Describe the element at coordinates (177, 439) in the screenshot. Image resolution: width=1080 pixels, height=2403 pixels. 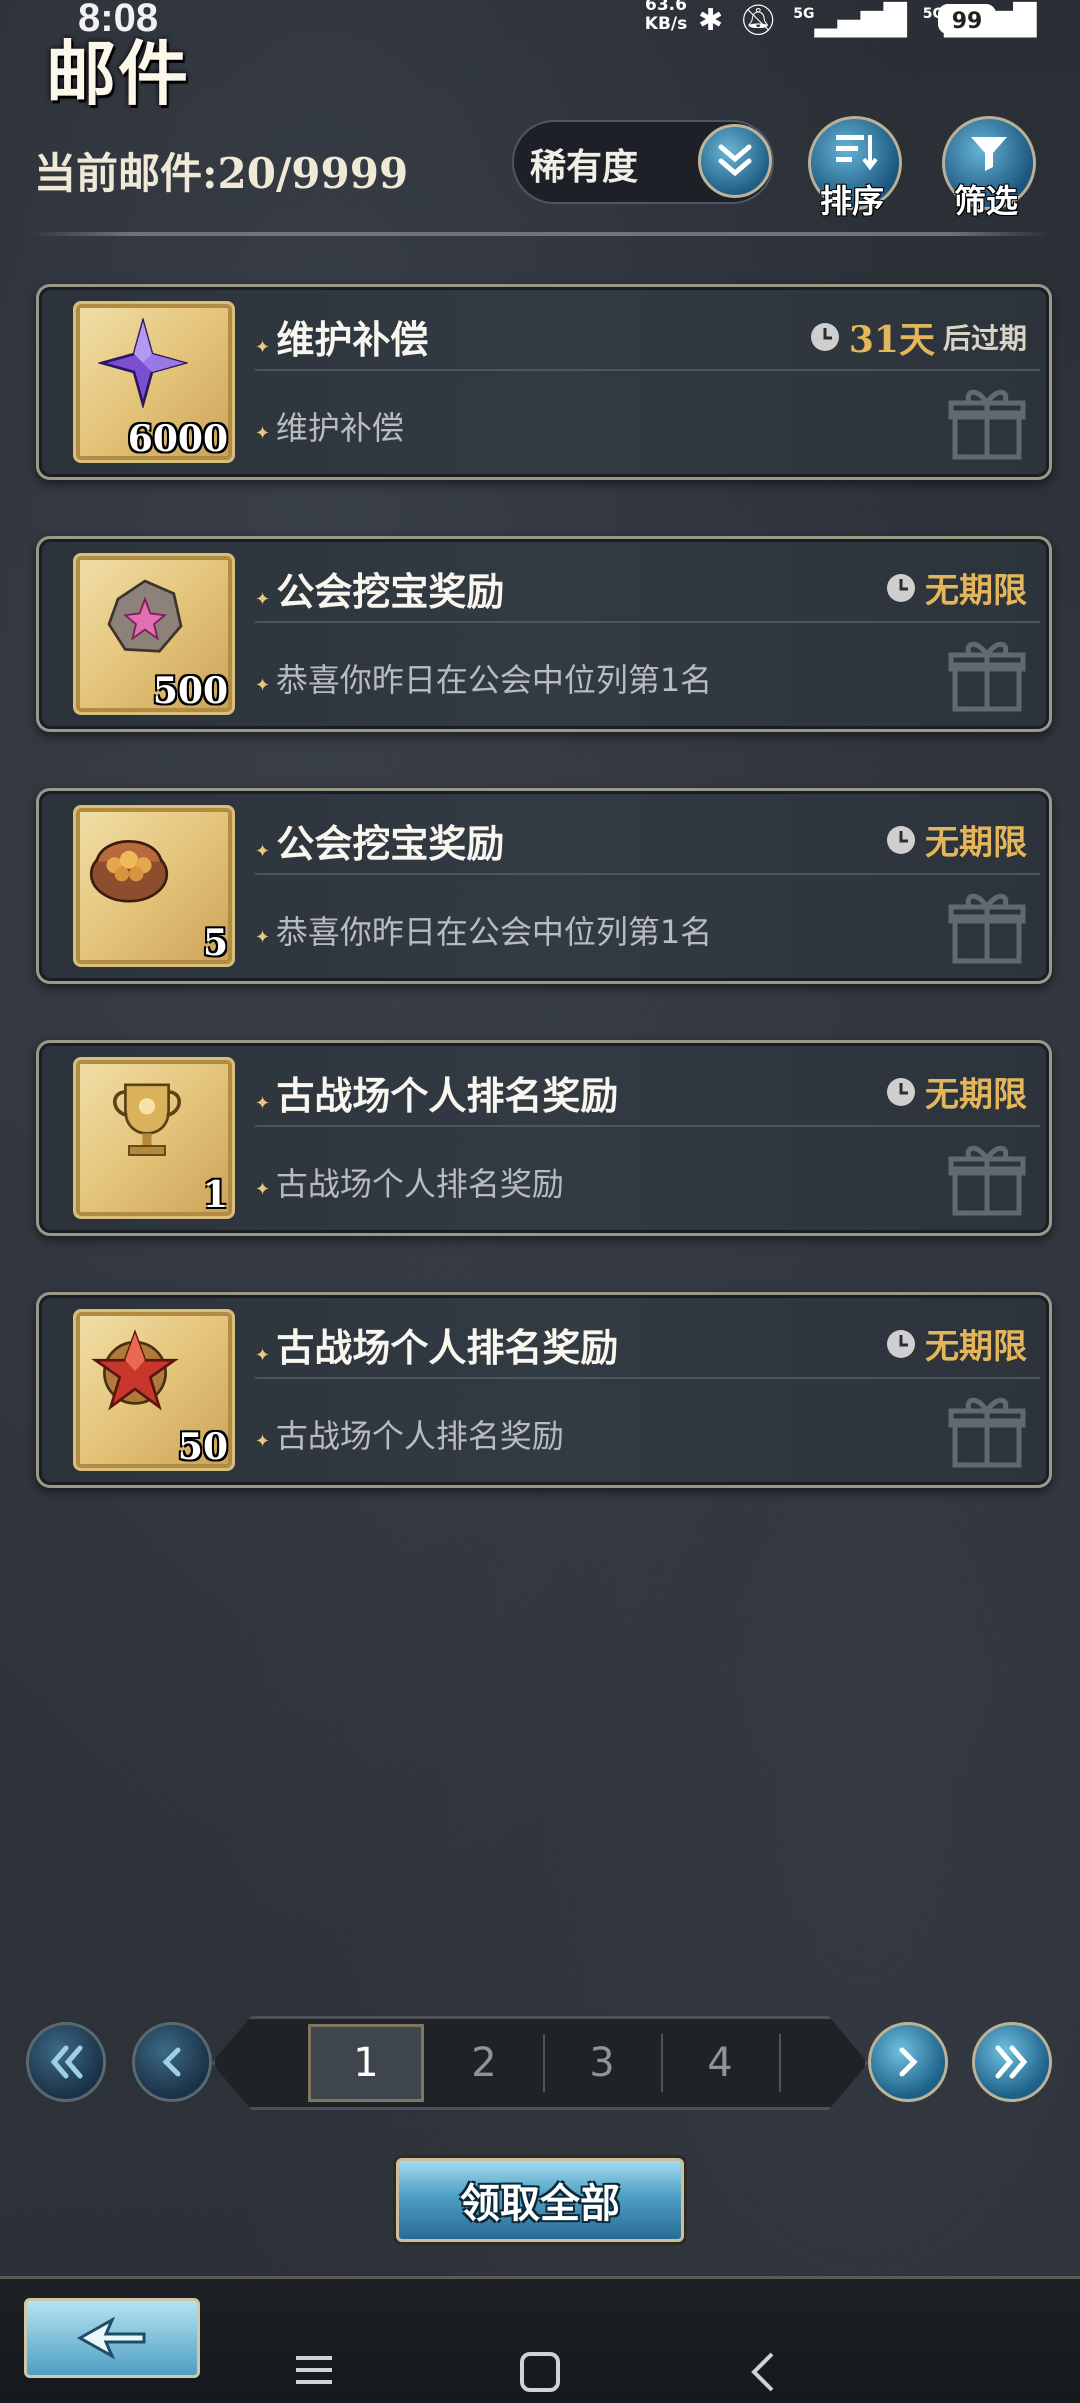
I see `reward-quantity: 6000` at that location.